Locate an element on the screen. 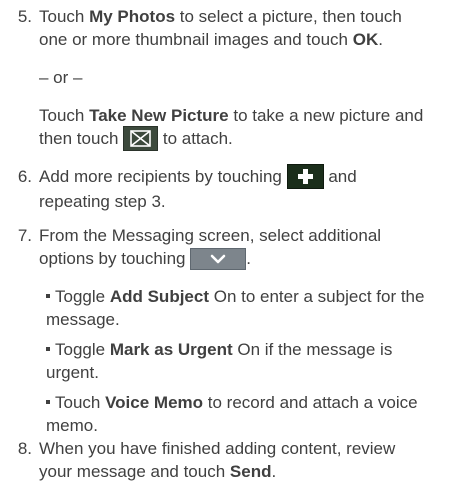 The width and height of the screenshot is (476, 483). text: and is located at coordinates (340, 176).